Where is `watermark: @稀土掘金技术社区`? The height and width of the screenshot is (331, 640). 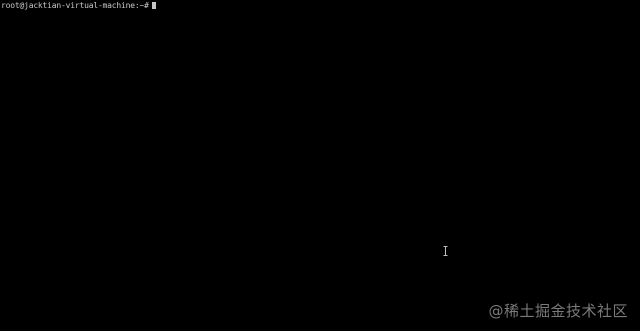 watermark: @稀土掘金技术社区 is located at coordinates (558, 311).